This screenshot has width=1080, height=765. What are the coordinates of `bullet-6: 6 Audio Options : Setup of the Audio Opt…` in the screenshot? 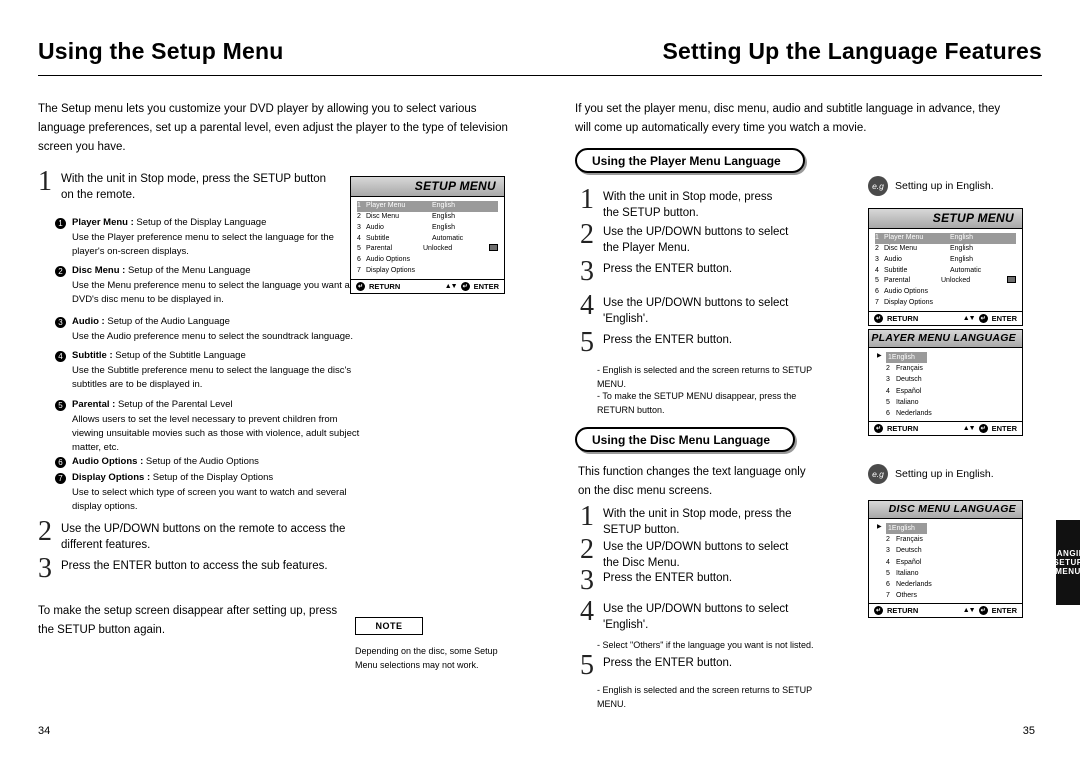 It's located at (210, 462).